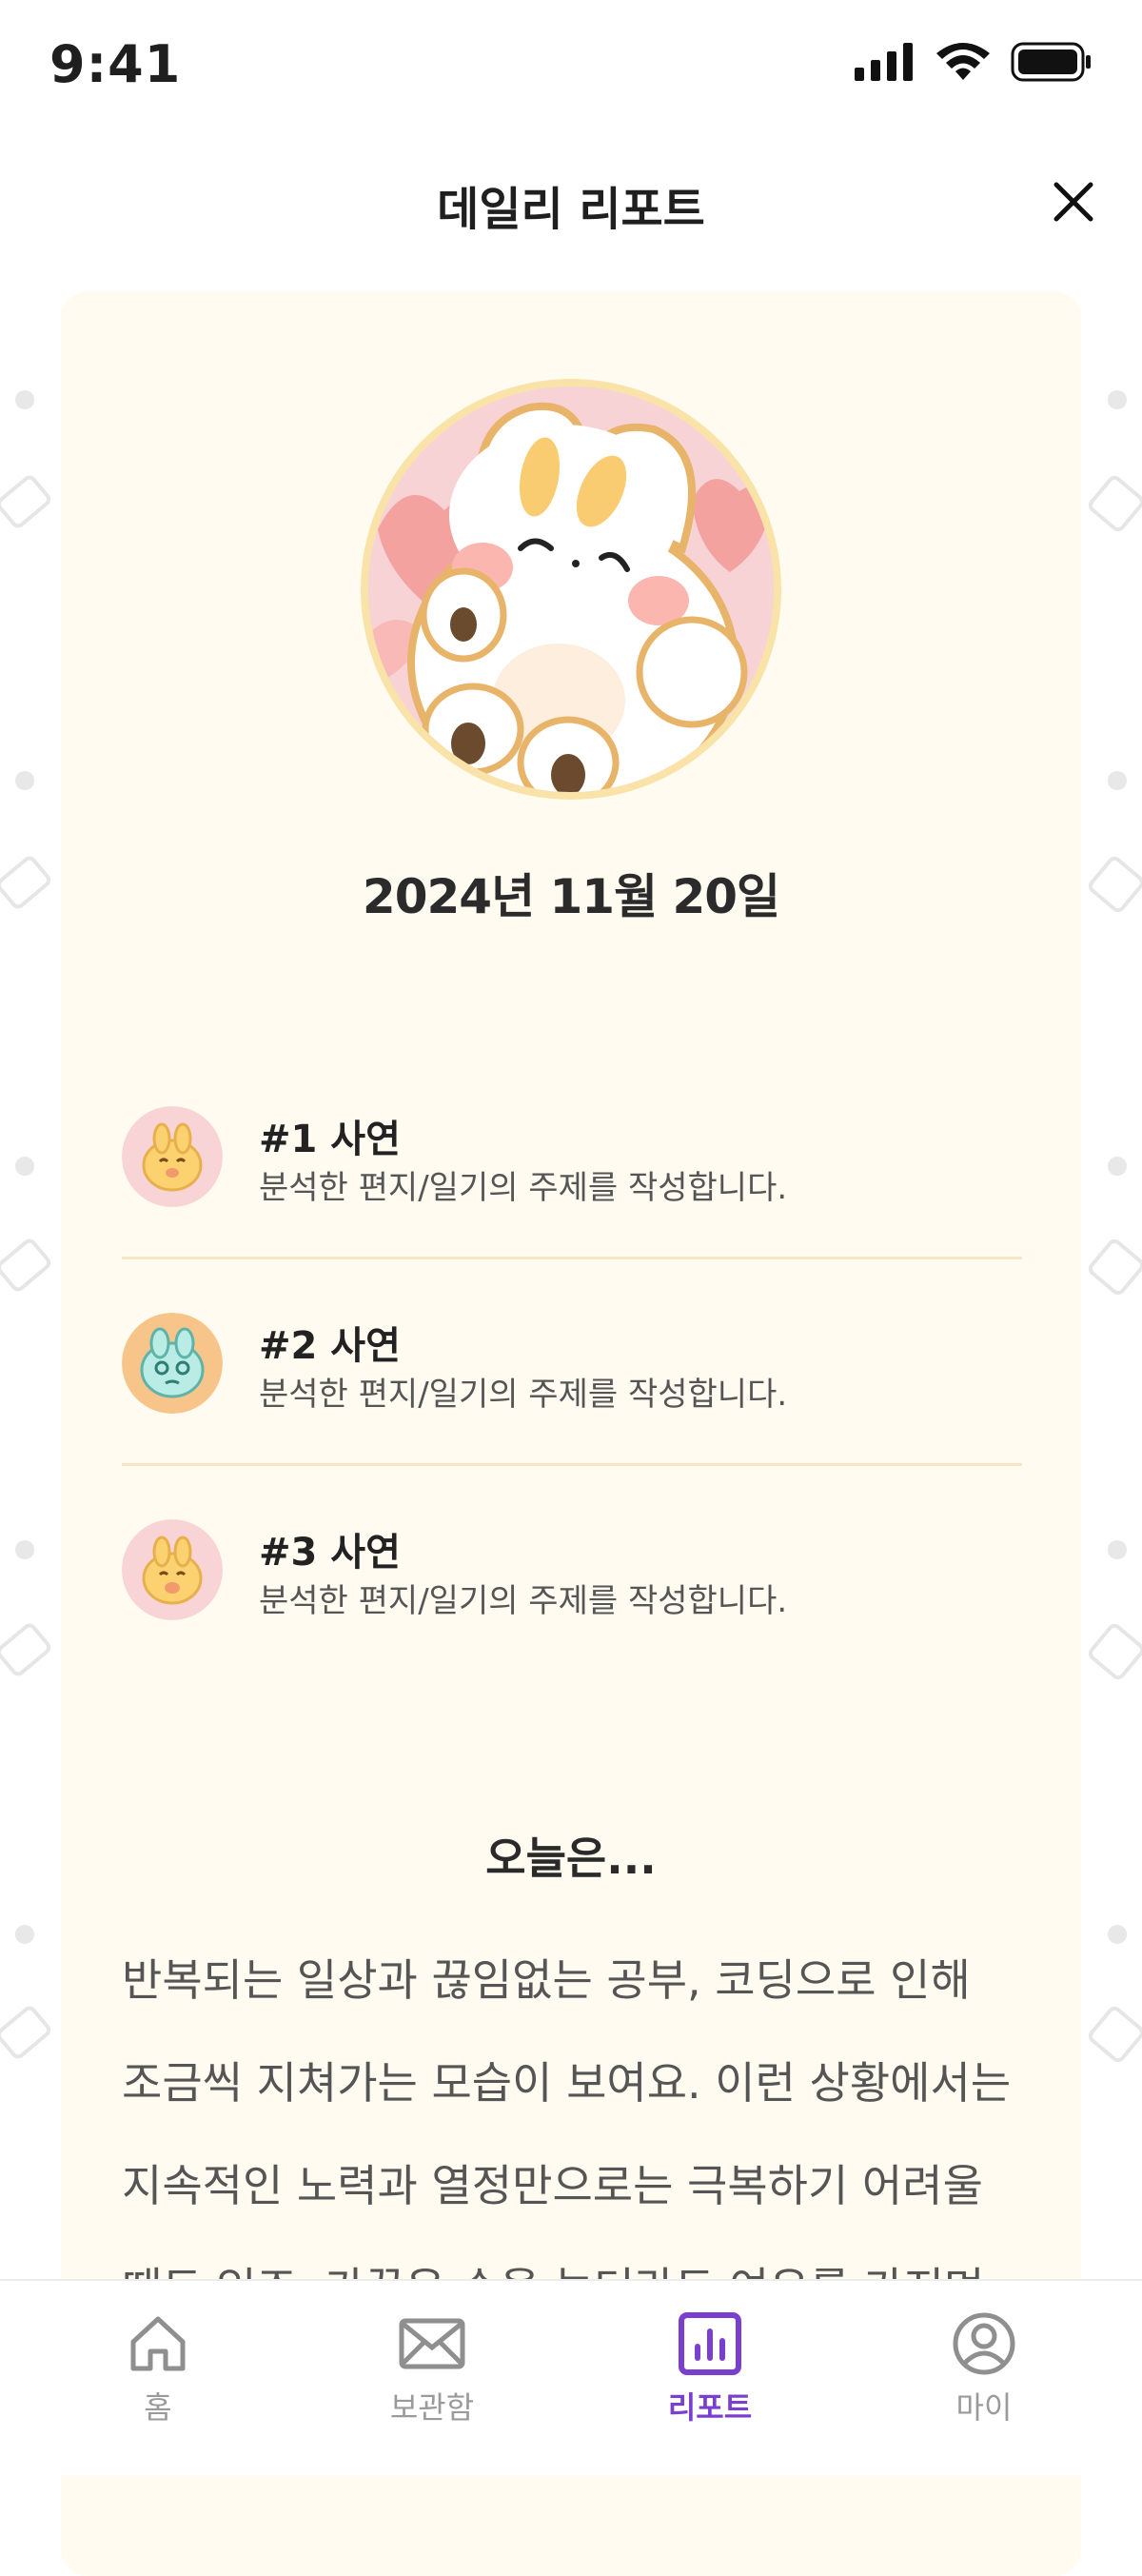  What do you see at coordinates (710, 2343) in the screenshot?
I see `report-chart-icon` at bounding box center [710, 2343].